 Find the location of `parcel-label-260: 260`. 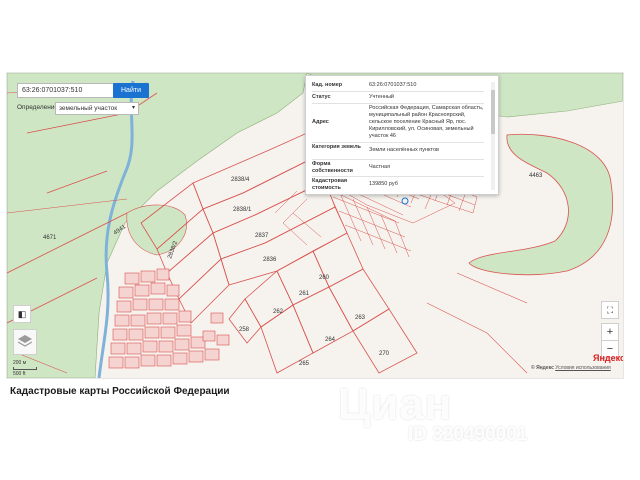

parcel-label-260: 260 is located at coordinates (324, 278).